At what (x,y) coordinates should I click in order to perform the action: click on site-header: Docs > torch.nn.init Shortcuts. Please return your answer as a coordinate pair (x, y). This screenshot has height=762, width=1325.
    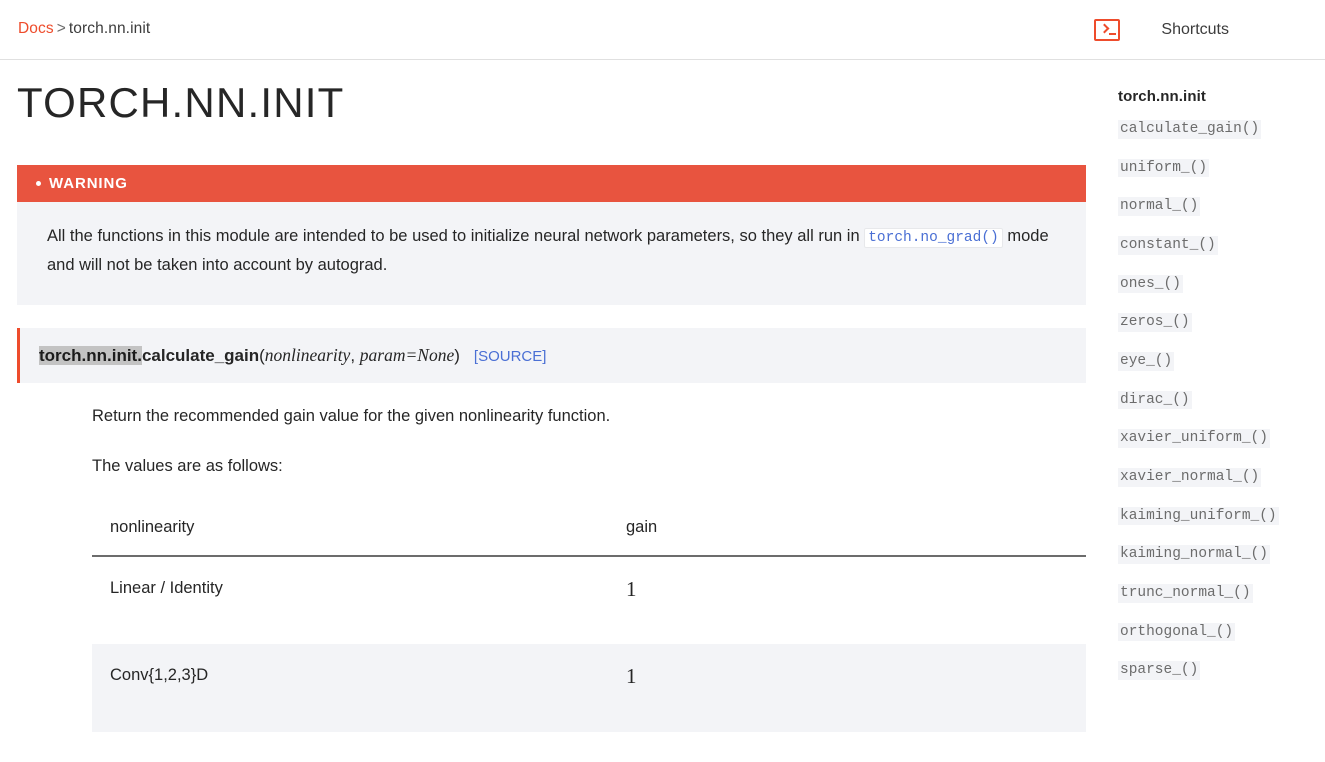
    Looking at the image, I should click on (662, 30).